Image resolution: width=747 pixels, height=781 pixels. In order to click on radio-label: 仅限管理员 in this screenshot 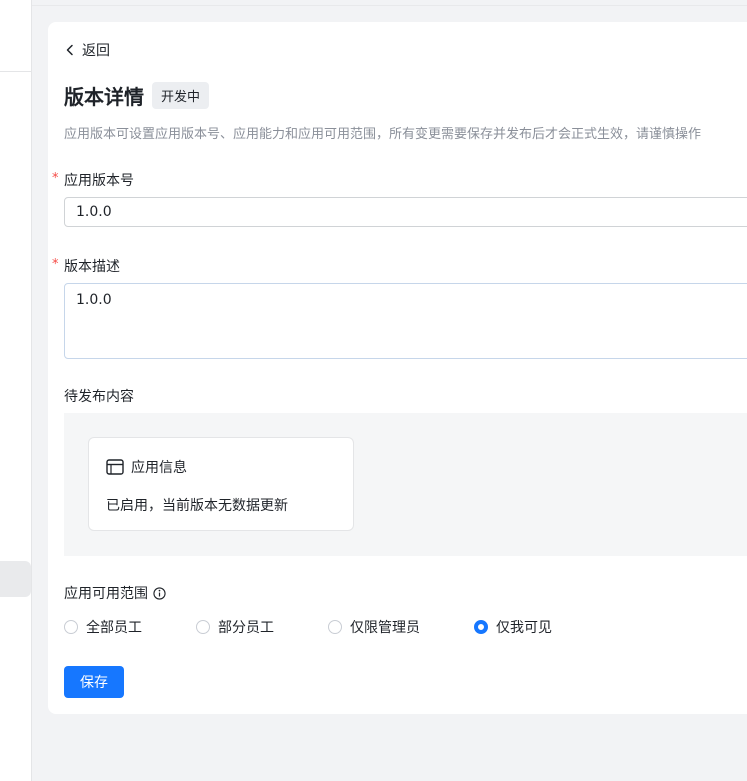, I will do `click(385, 628)`.